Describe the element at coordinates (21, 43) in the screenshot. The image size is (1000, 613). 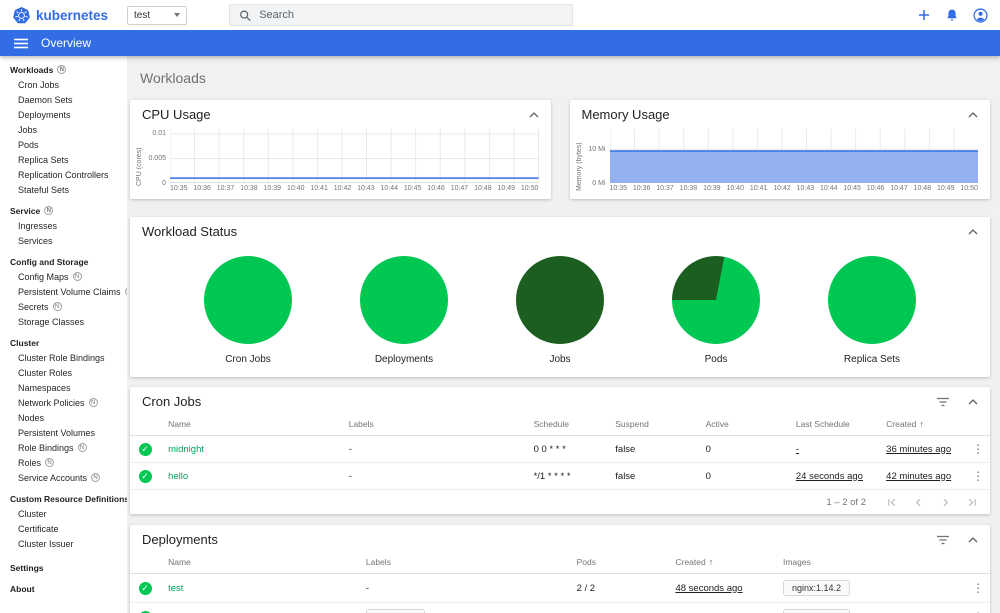
I see `hamburger-menu-icon` at that location.